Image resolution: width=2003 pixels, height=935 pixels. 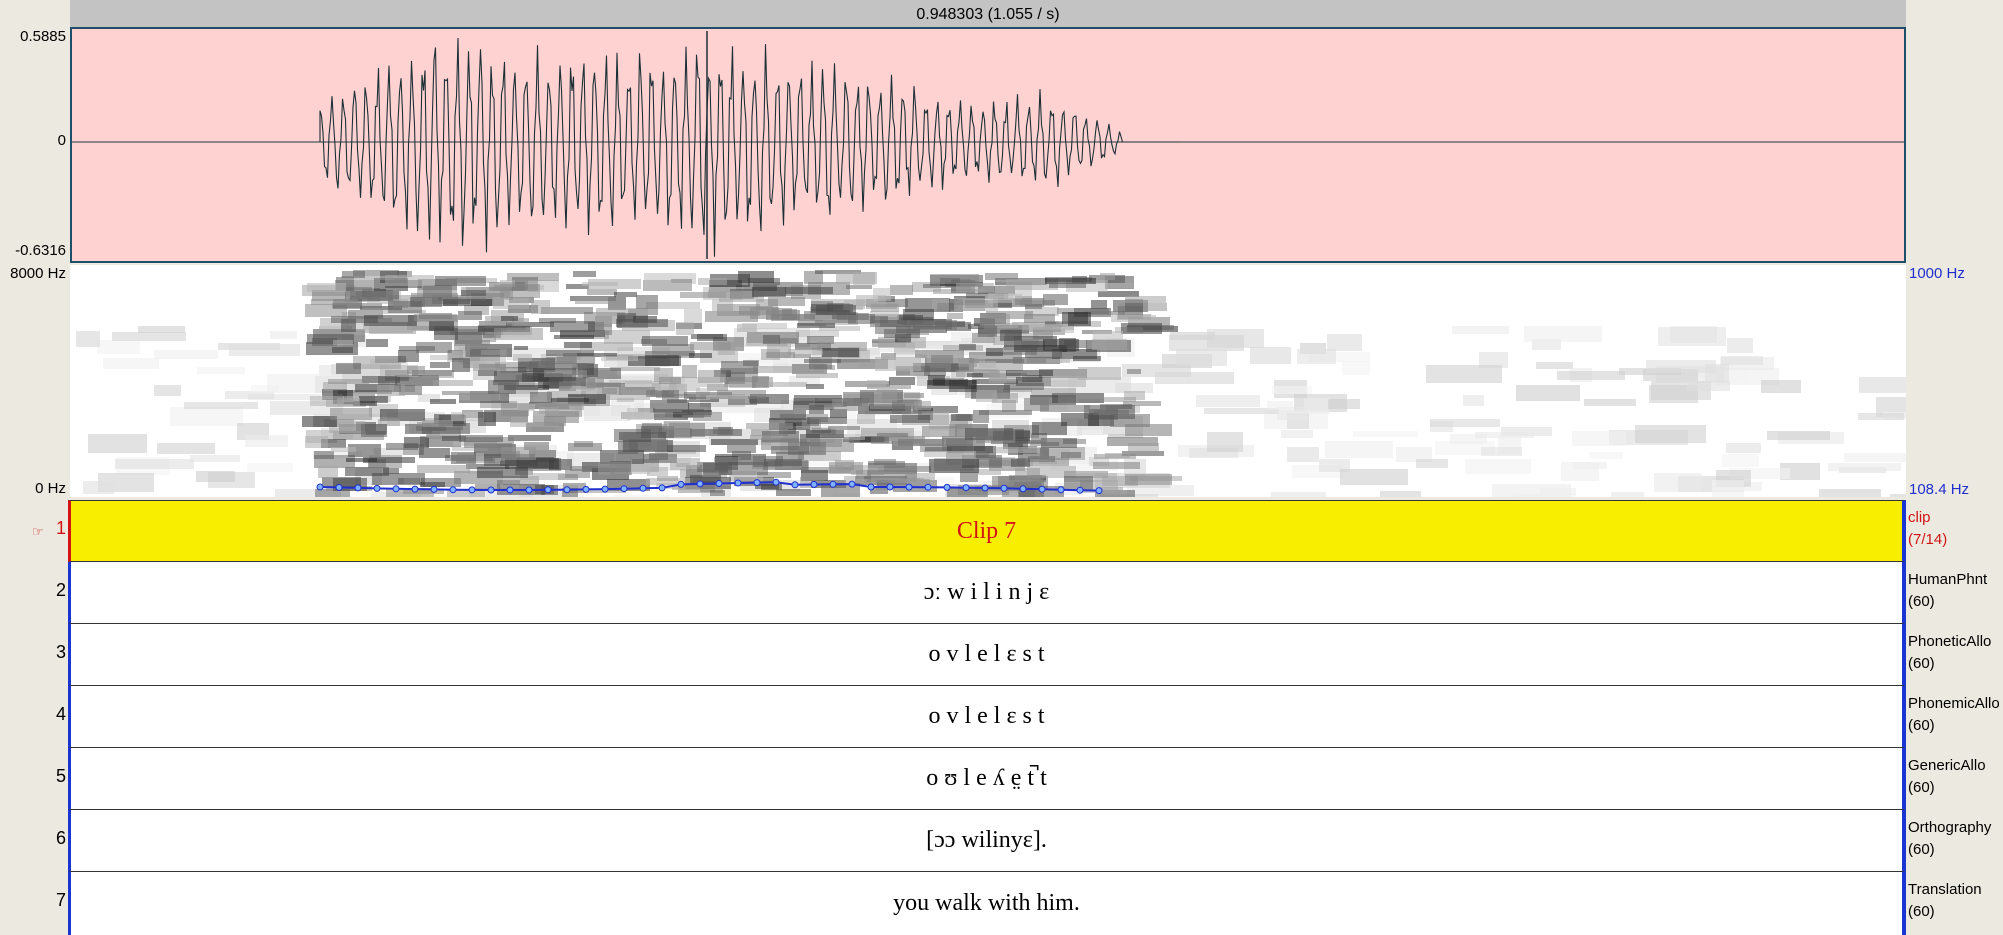 I want to click on waveform-min-label: -0.6316, so click(x=40, y=250).